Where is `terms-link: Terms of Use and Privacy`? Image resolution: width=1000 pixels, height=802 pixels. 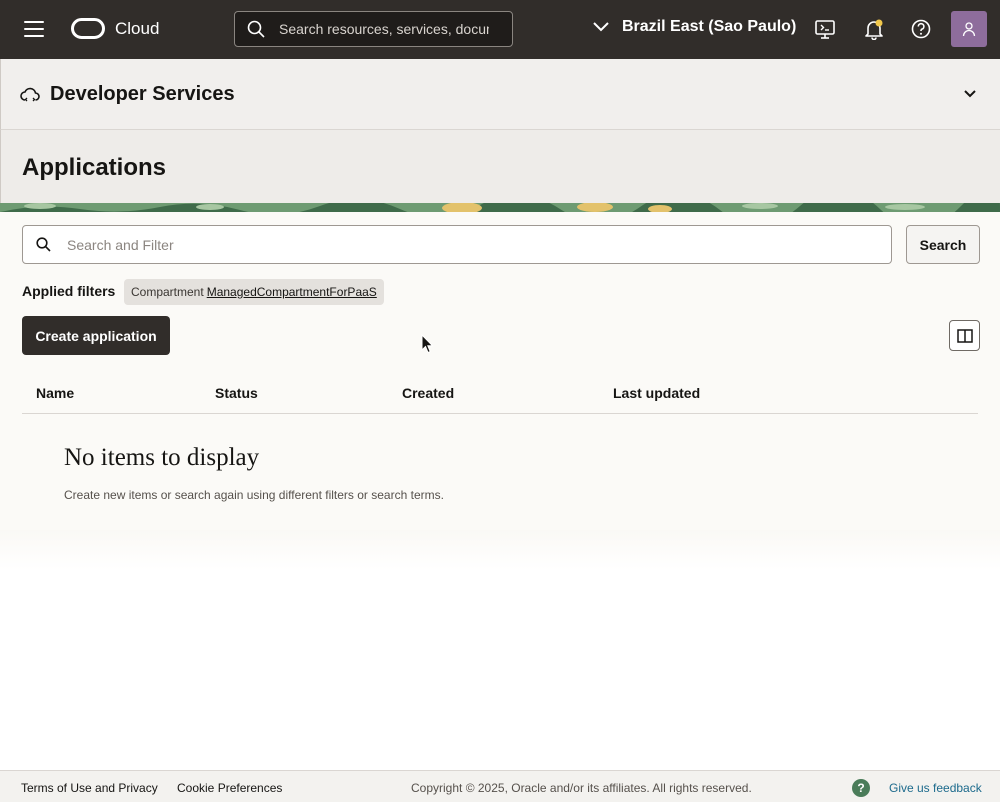 terms-link: Terms of Use and Privacy is located at coordinates (89, 788).